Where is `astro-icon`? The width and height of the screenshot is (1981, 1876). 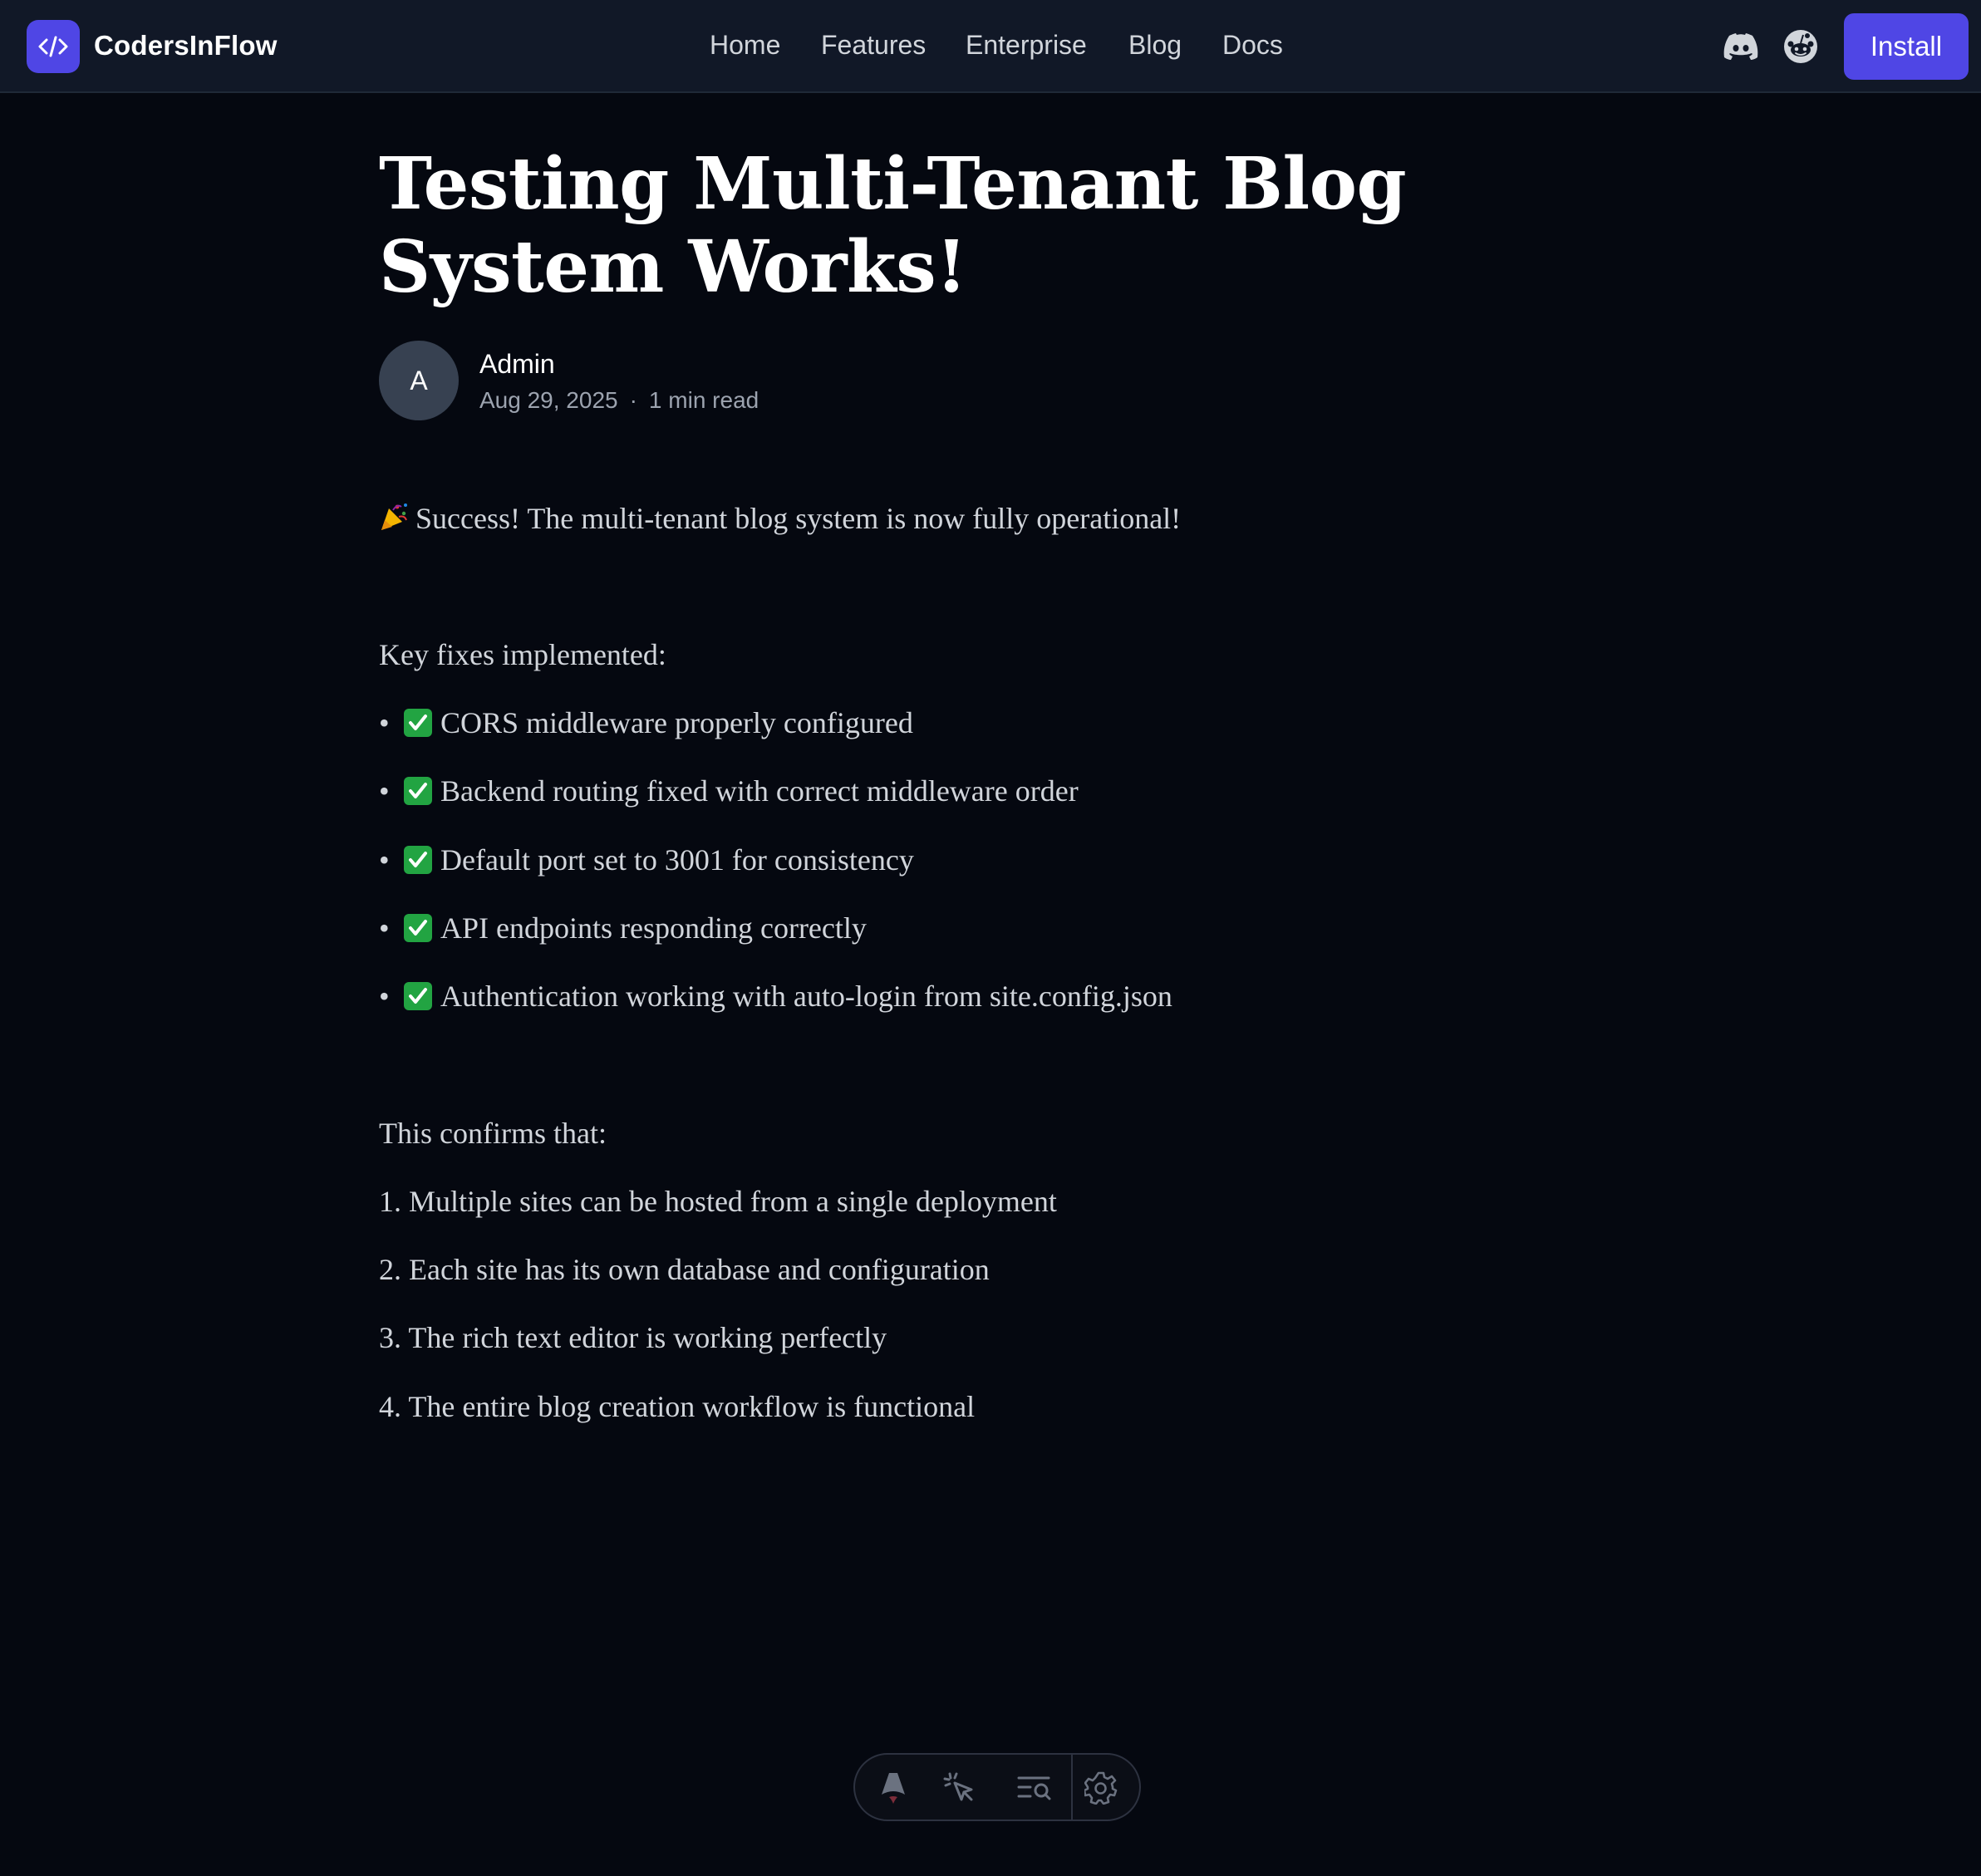 astro-icon is located at coordinates (893, 1788).